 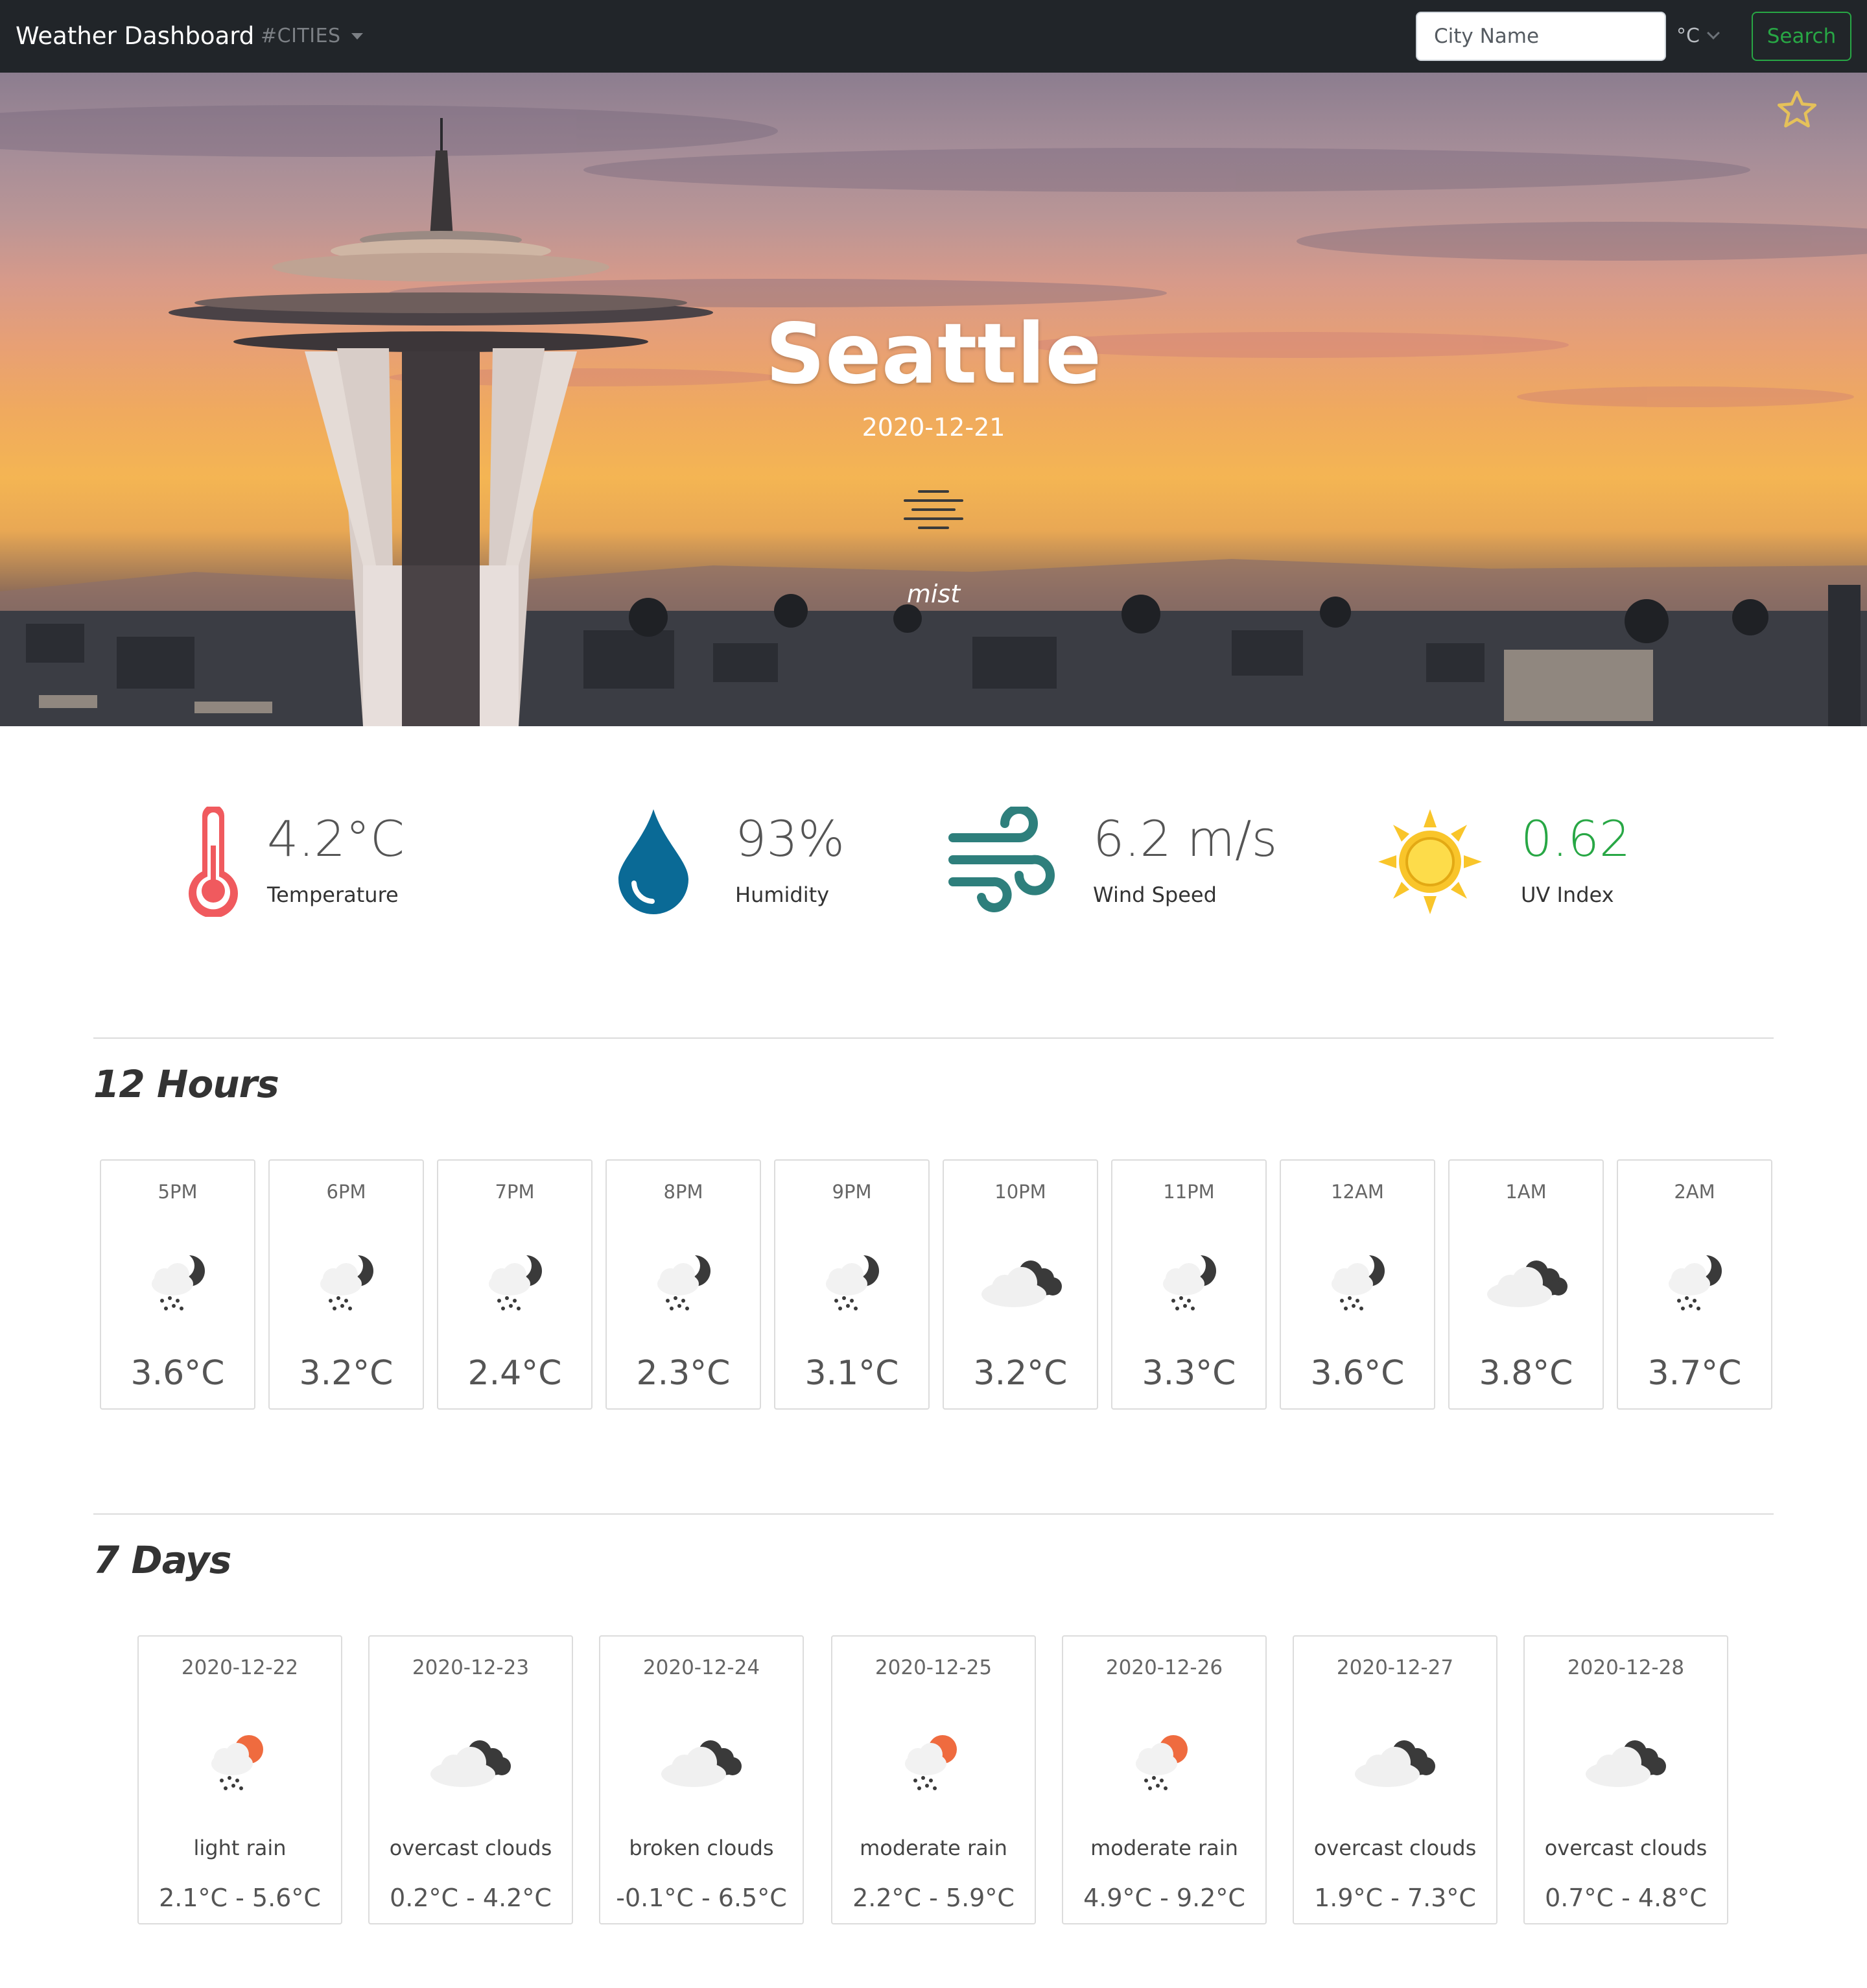 I want to click on uv-index-label: UV Index, so click(x=1567, y=894).